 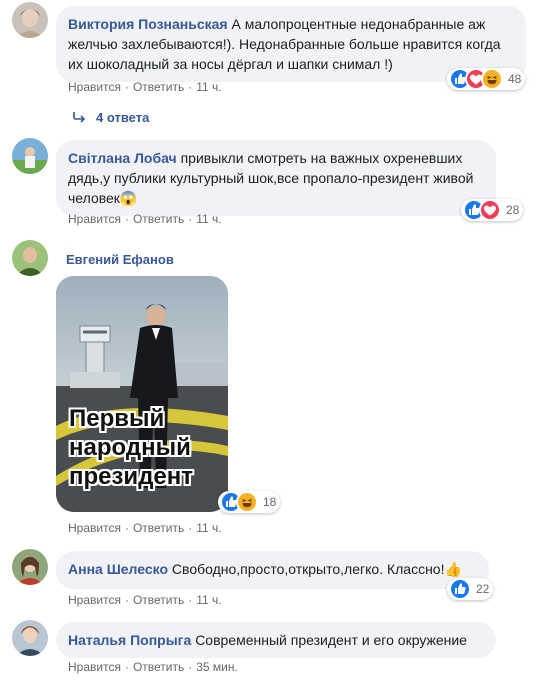 I want to click on comment-text: Свободно,просто,открыто,легко. Классно!👍, so click(x=316, y=569).